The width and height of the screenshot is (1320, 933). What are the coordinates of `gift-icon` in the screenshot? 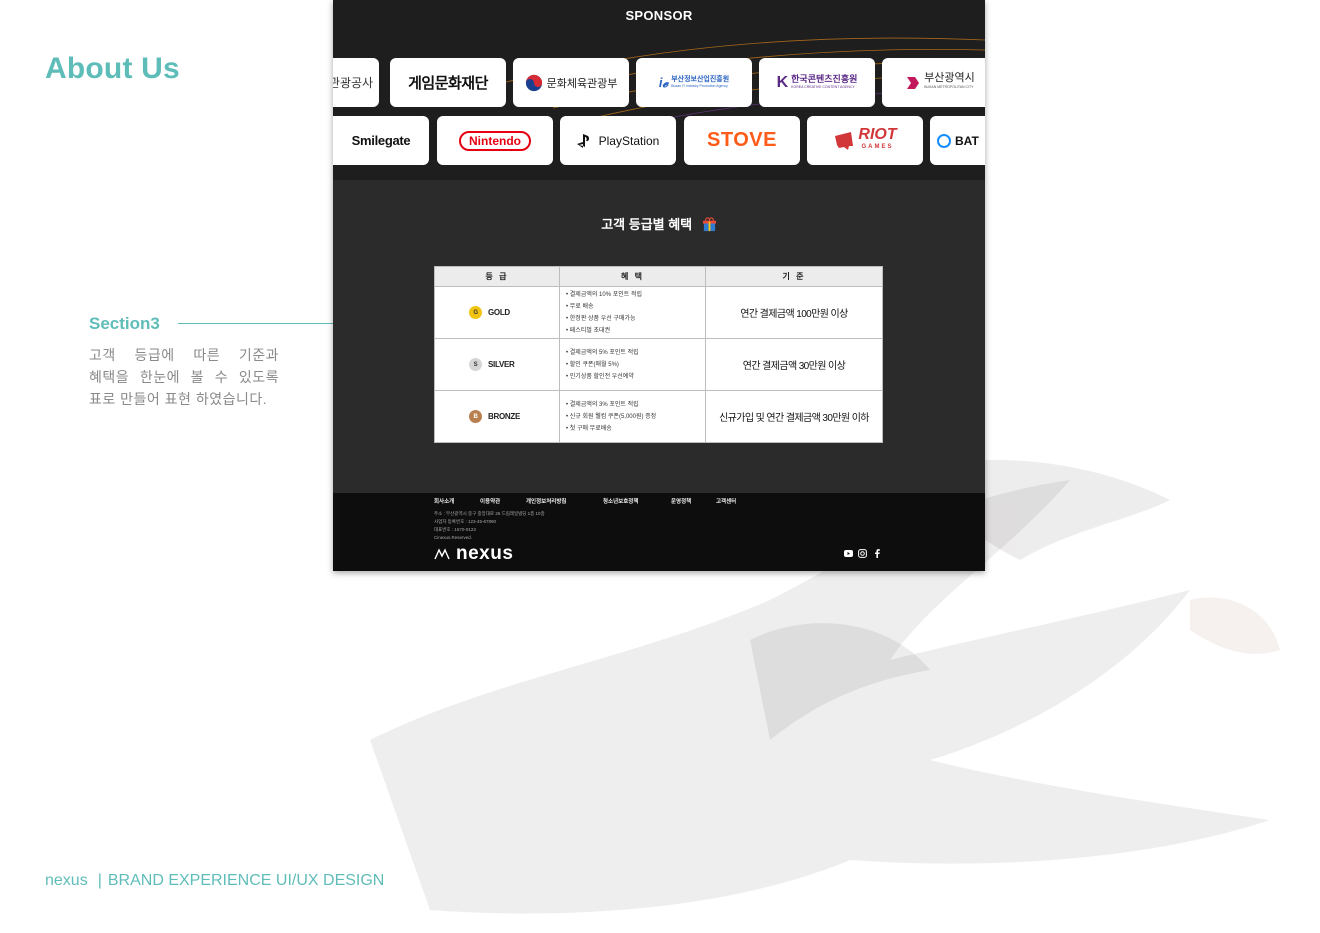 It's located at (709, 224).